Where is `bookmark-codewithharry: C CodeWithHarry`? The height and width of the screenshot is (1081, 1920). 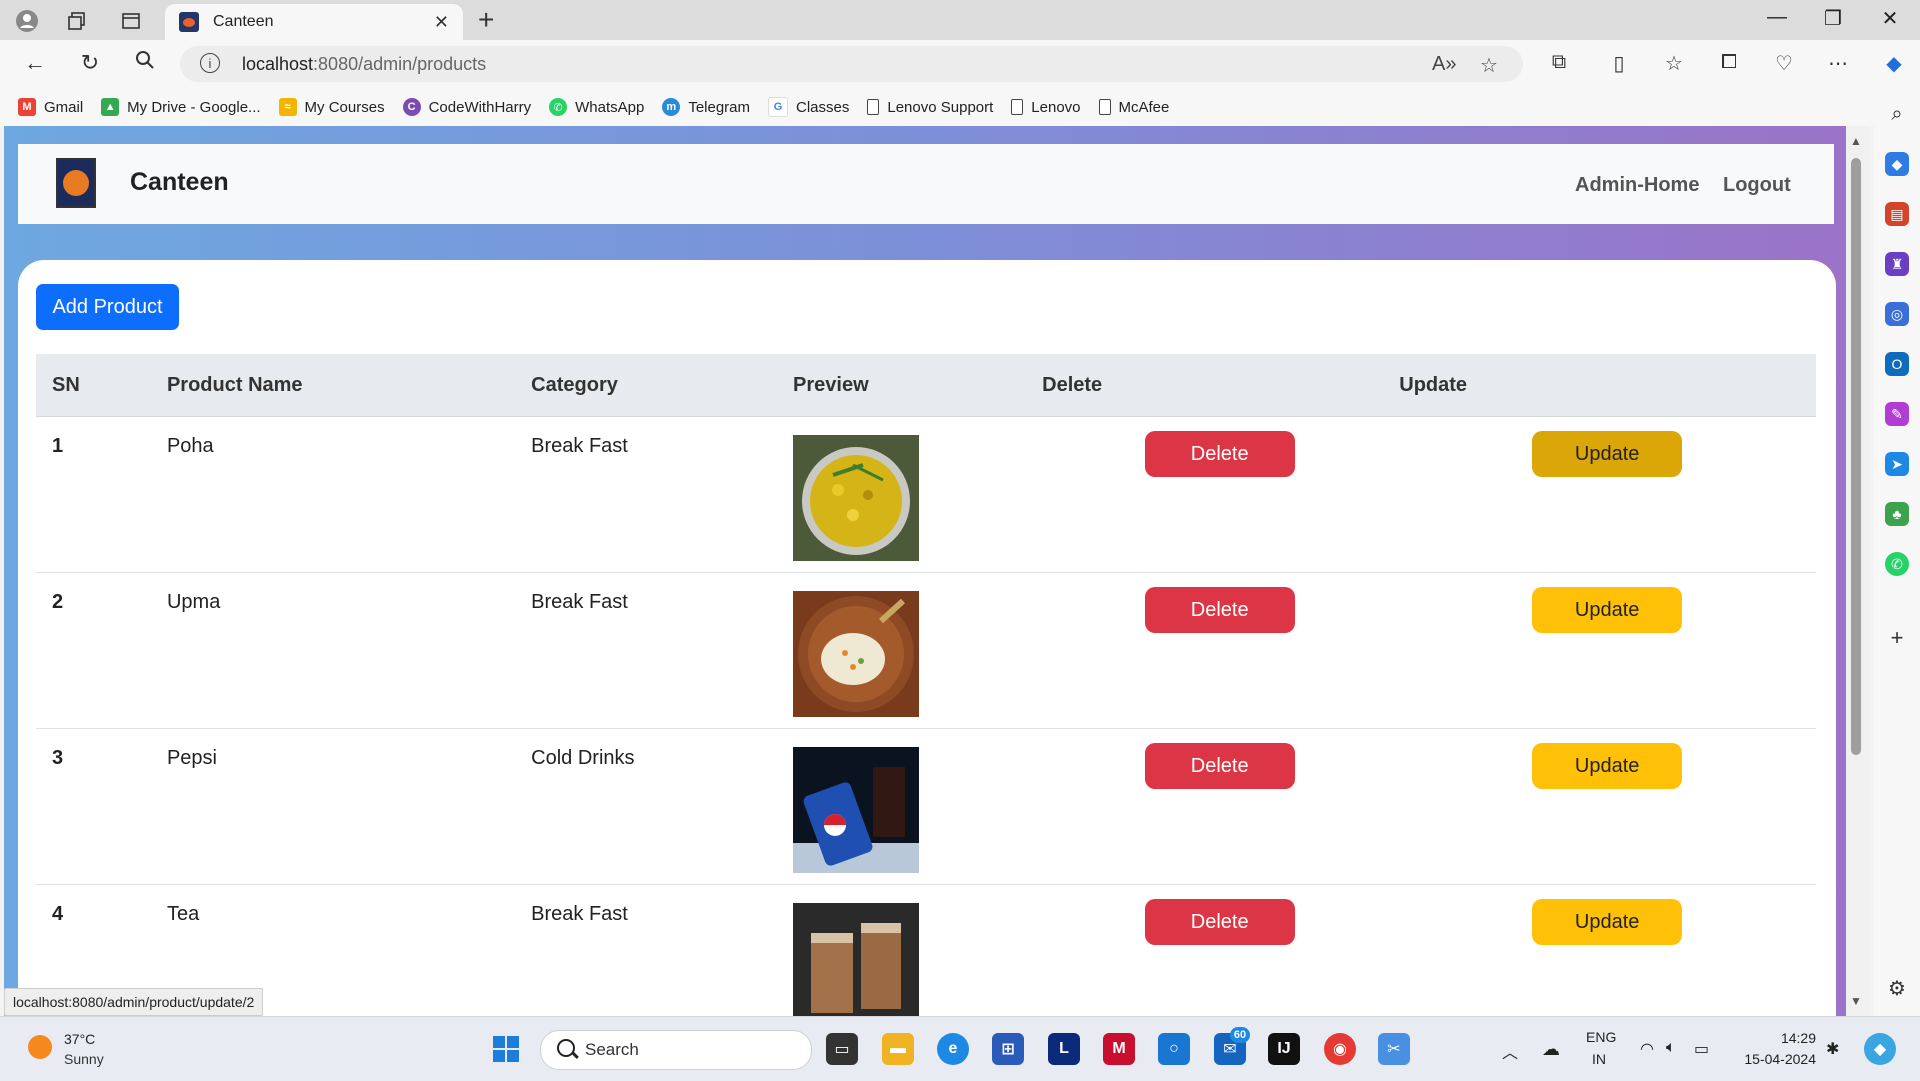 bookmark-codewithharry: C CodeWithHarry is located at coordinates (466, 107).